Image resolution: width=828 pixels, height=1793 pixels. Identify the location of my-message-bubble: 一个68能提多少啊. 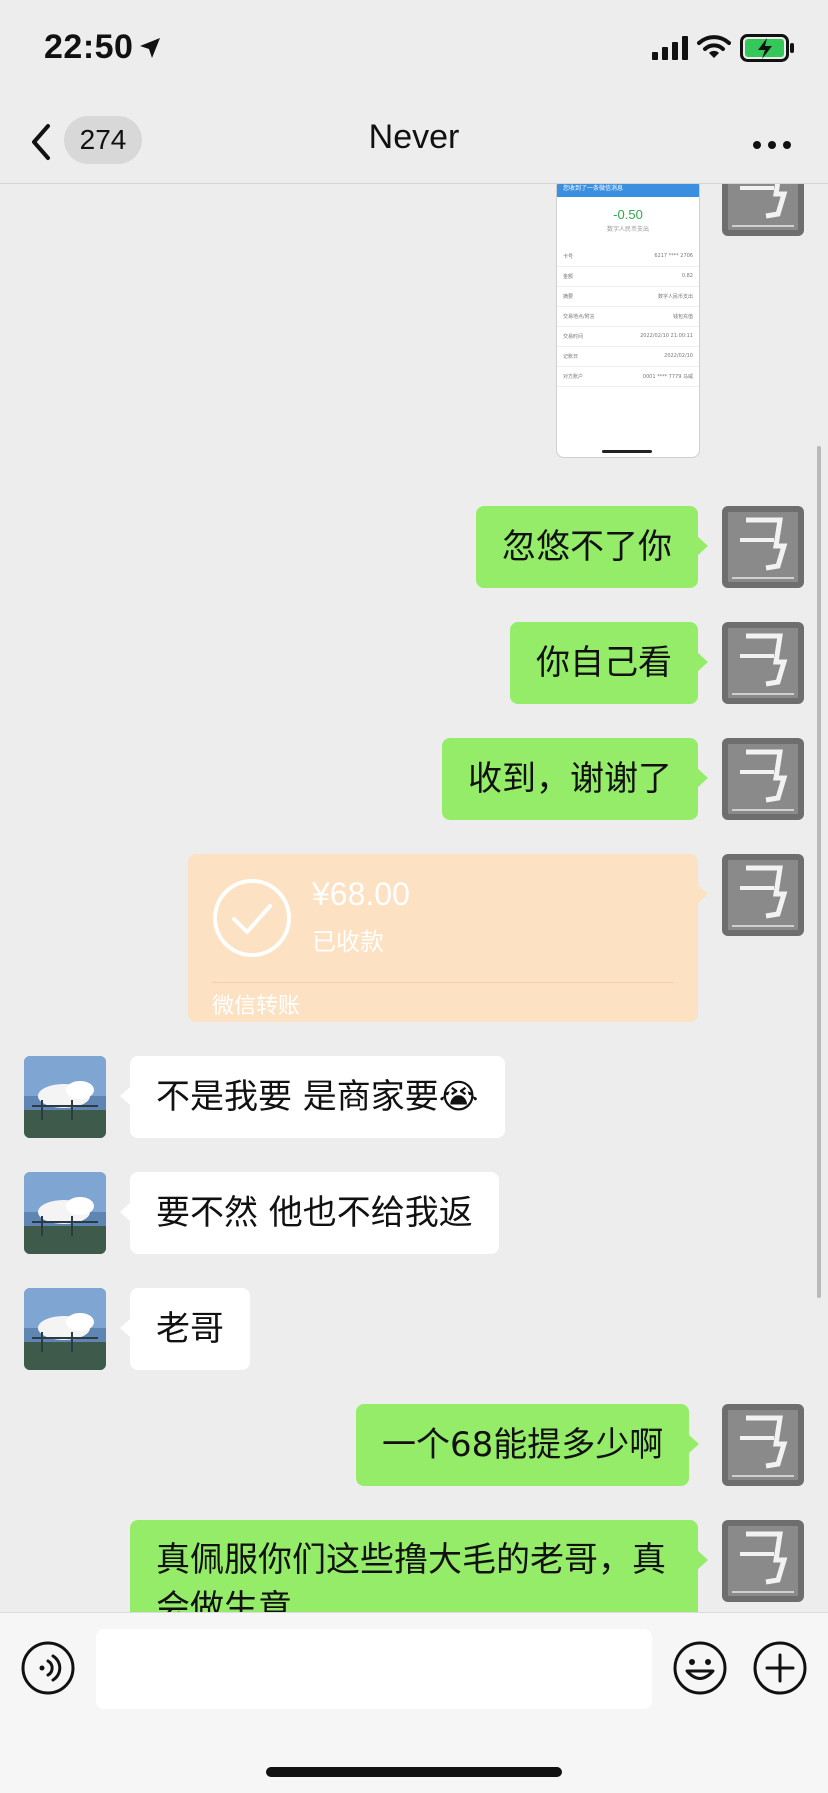
(528, 1445).